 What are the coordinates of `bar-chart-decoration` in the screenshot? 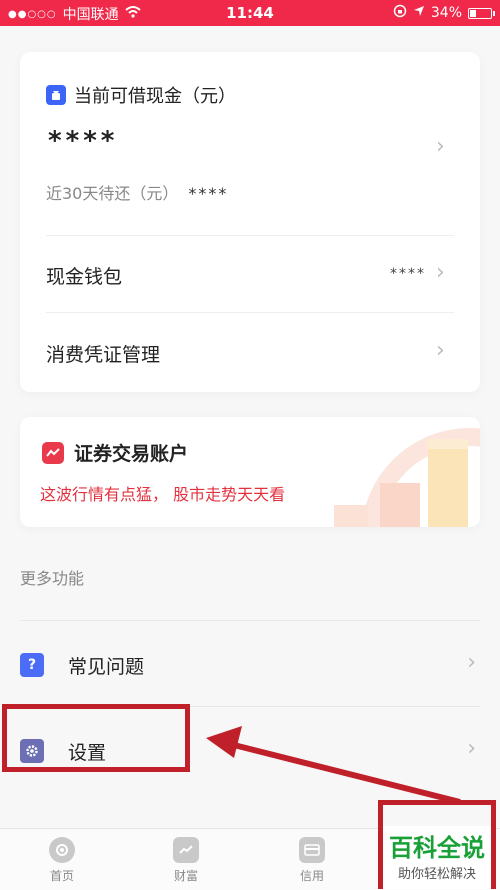 It's located at (407, 477).